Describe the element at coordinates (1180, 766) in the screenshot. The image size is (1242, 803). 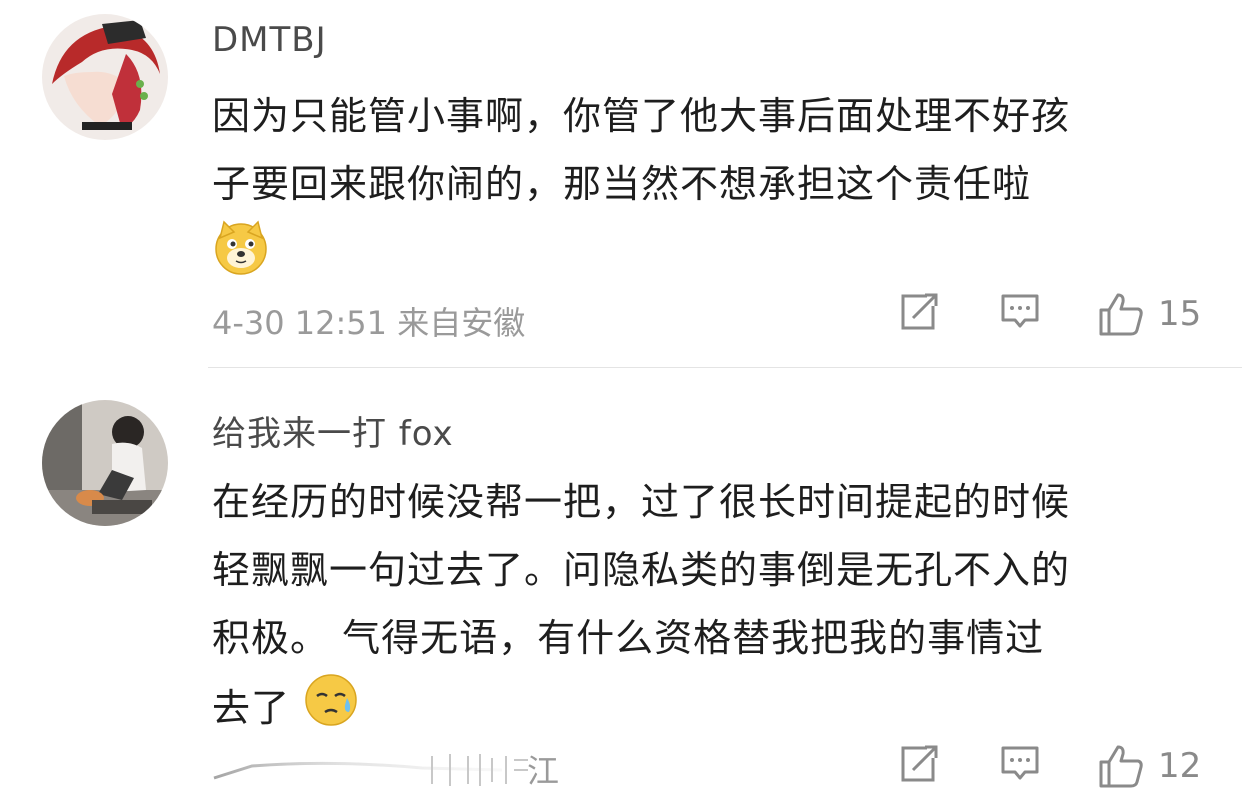
I see `like-count: 12` at that location.